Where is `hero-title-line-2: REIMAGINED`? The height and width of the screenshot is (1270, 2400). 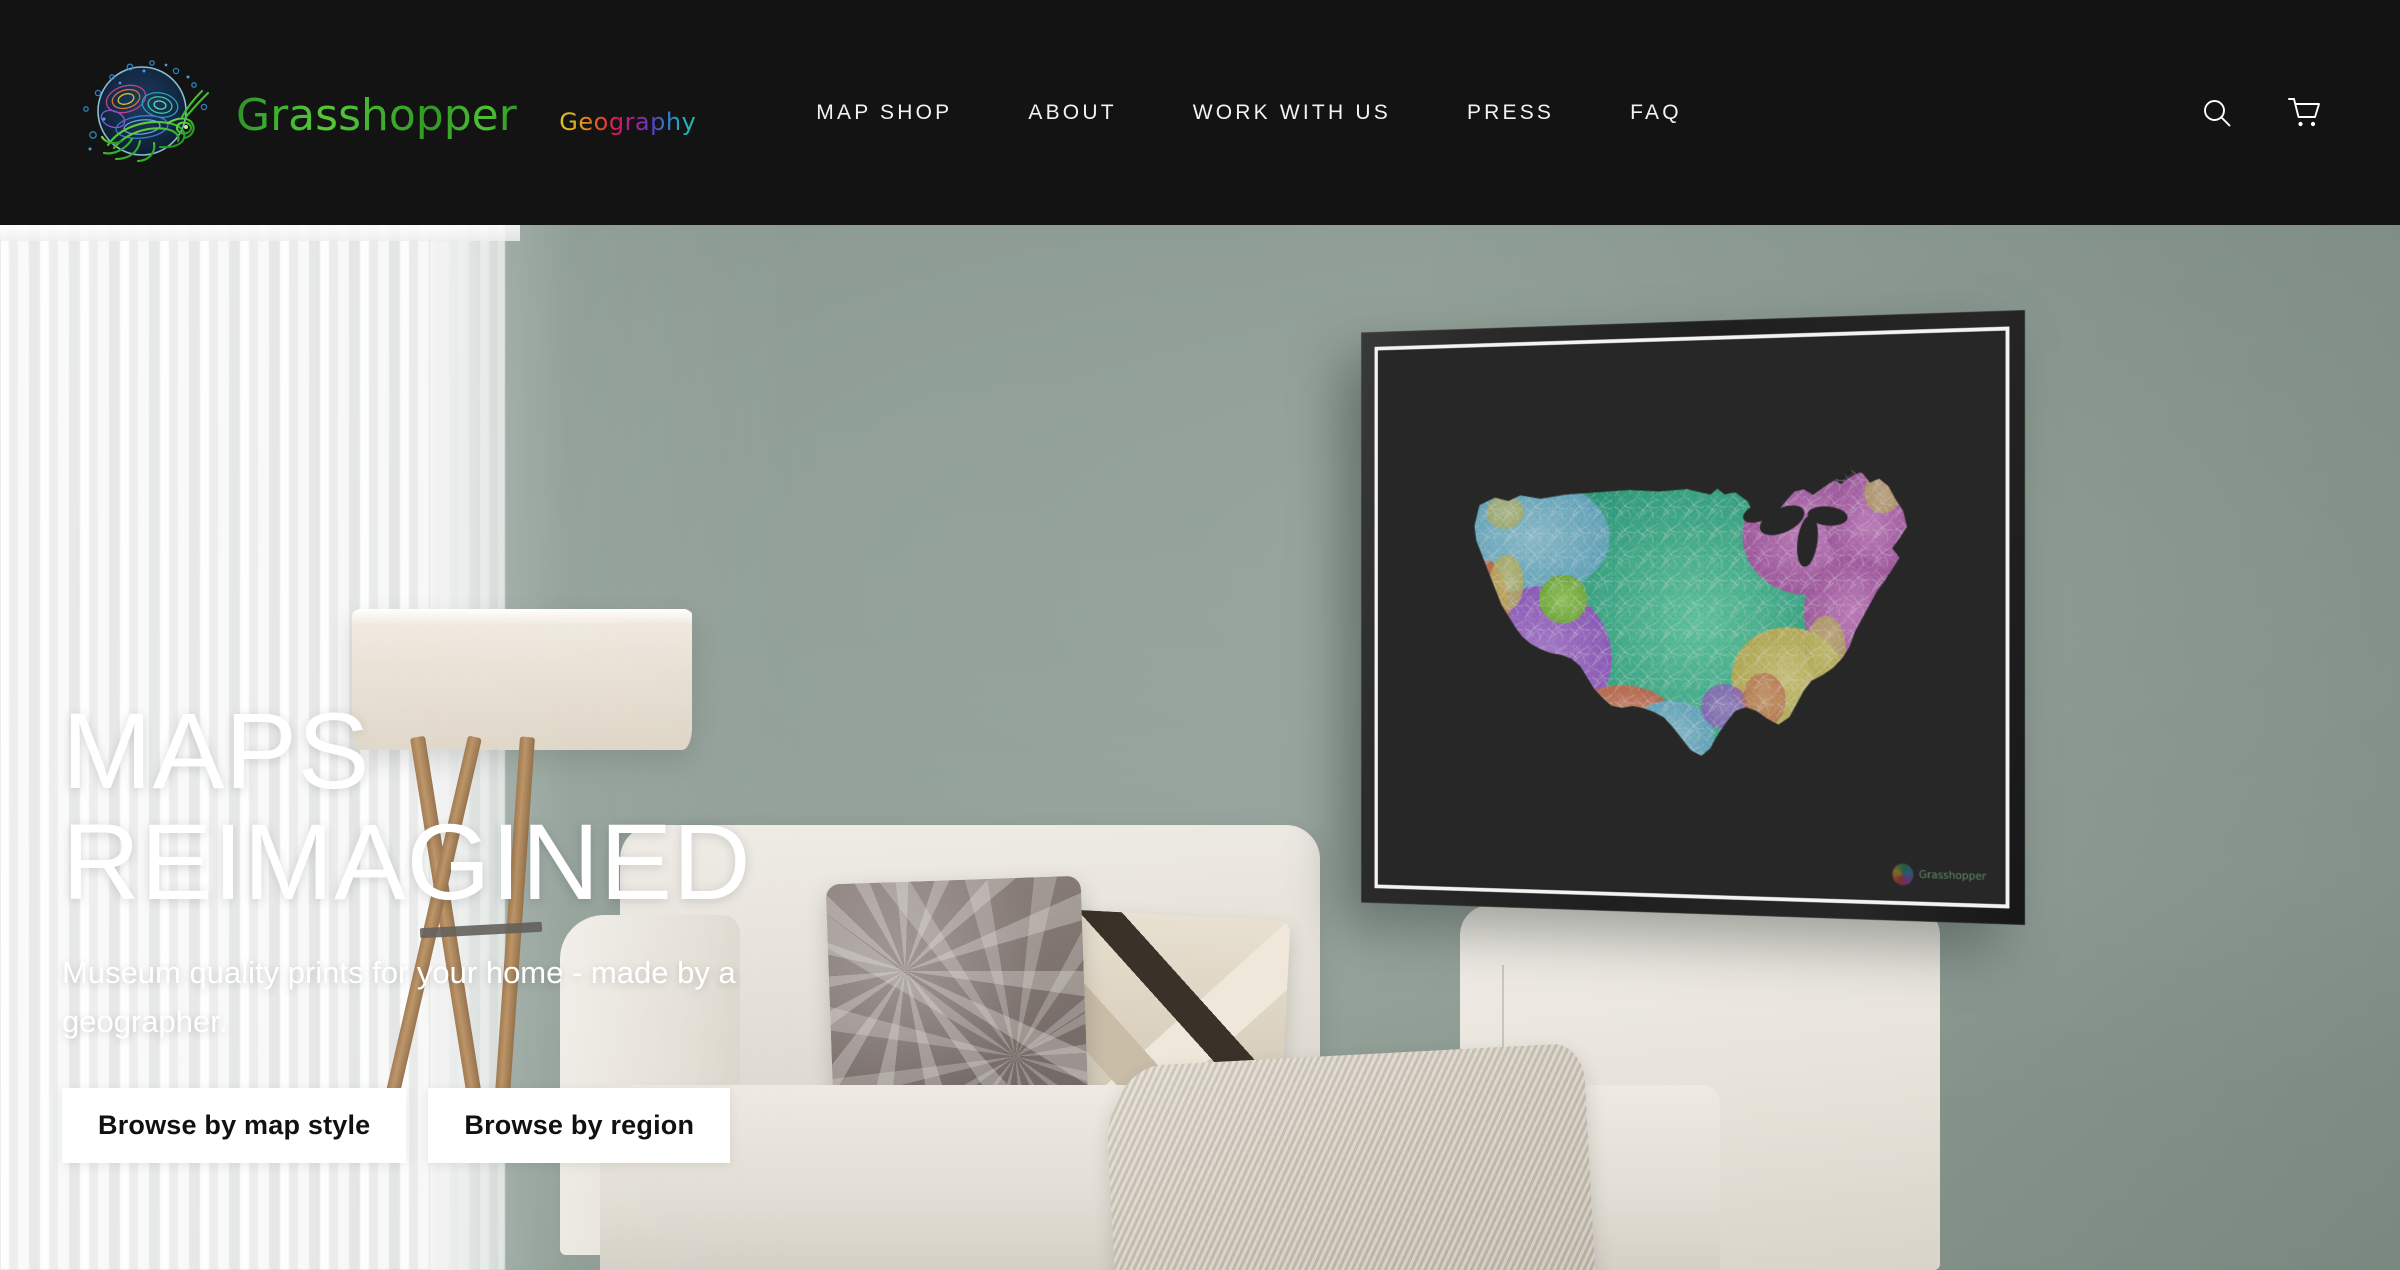
hero-title-line-2: REIMAGINED is located at coordinates (407, 862).